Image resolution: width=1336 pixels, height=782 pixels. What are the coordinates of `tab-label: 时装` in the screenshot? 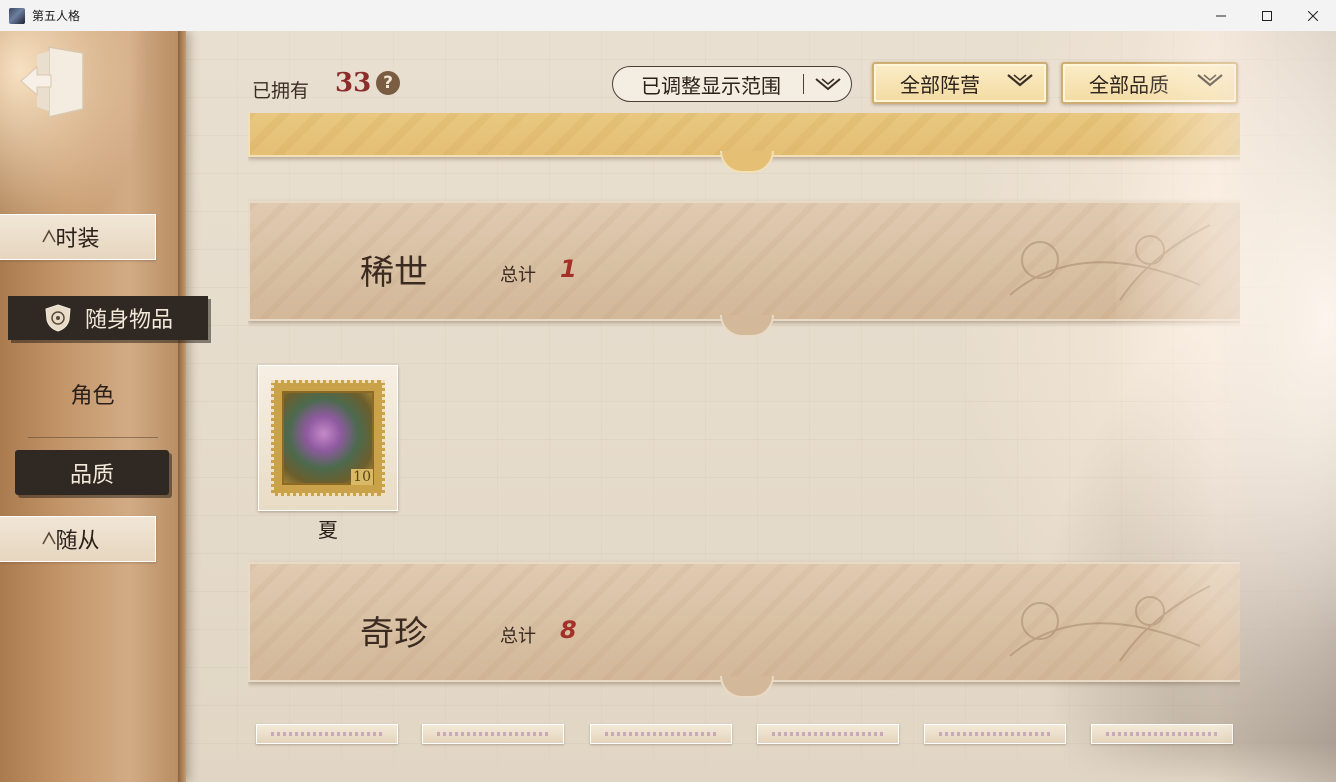 It's located at (77, 239).